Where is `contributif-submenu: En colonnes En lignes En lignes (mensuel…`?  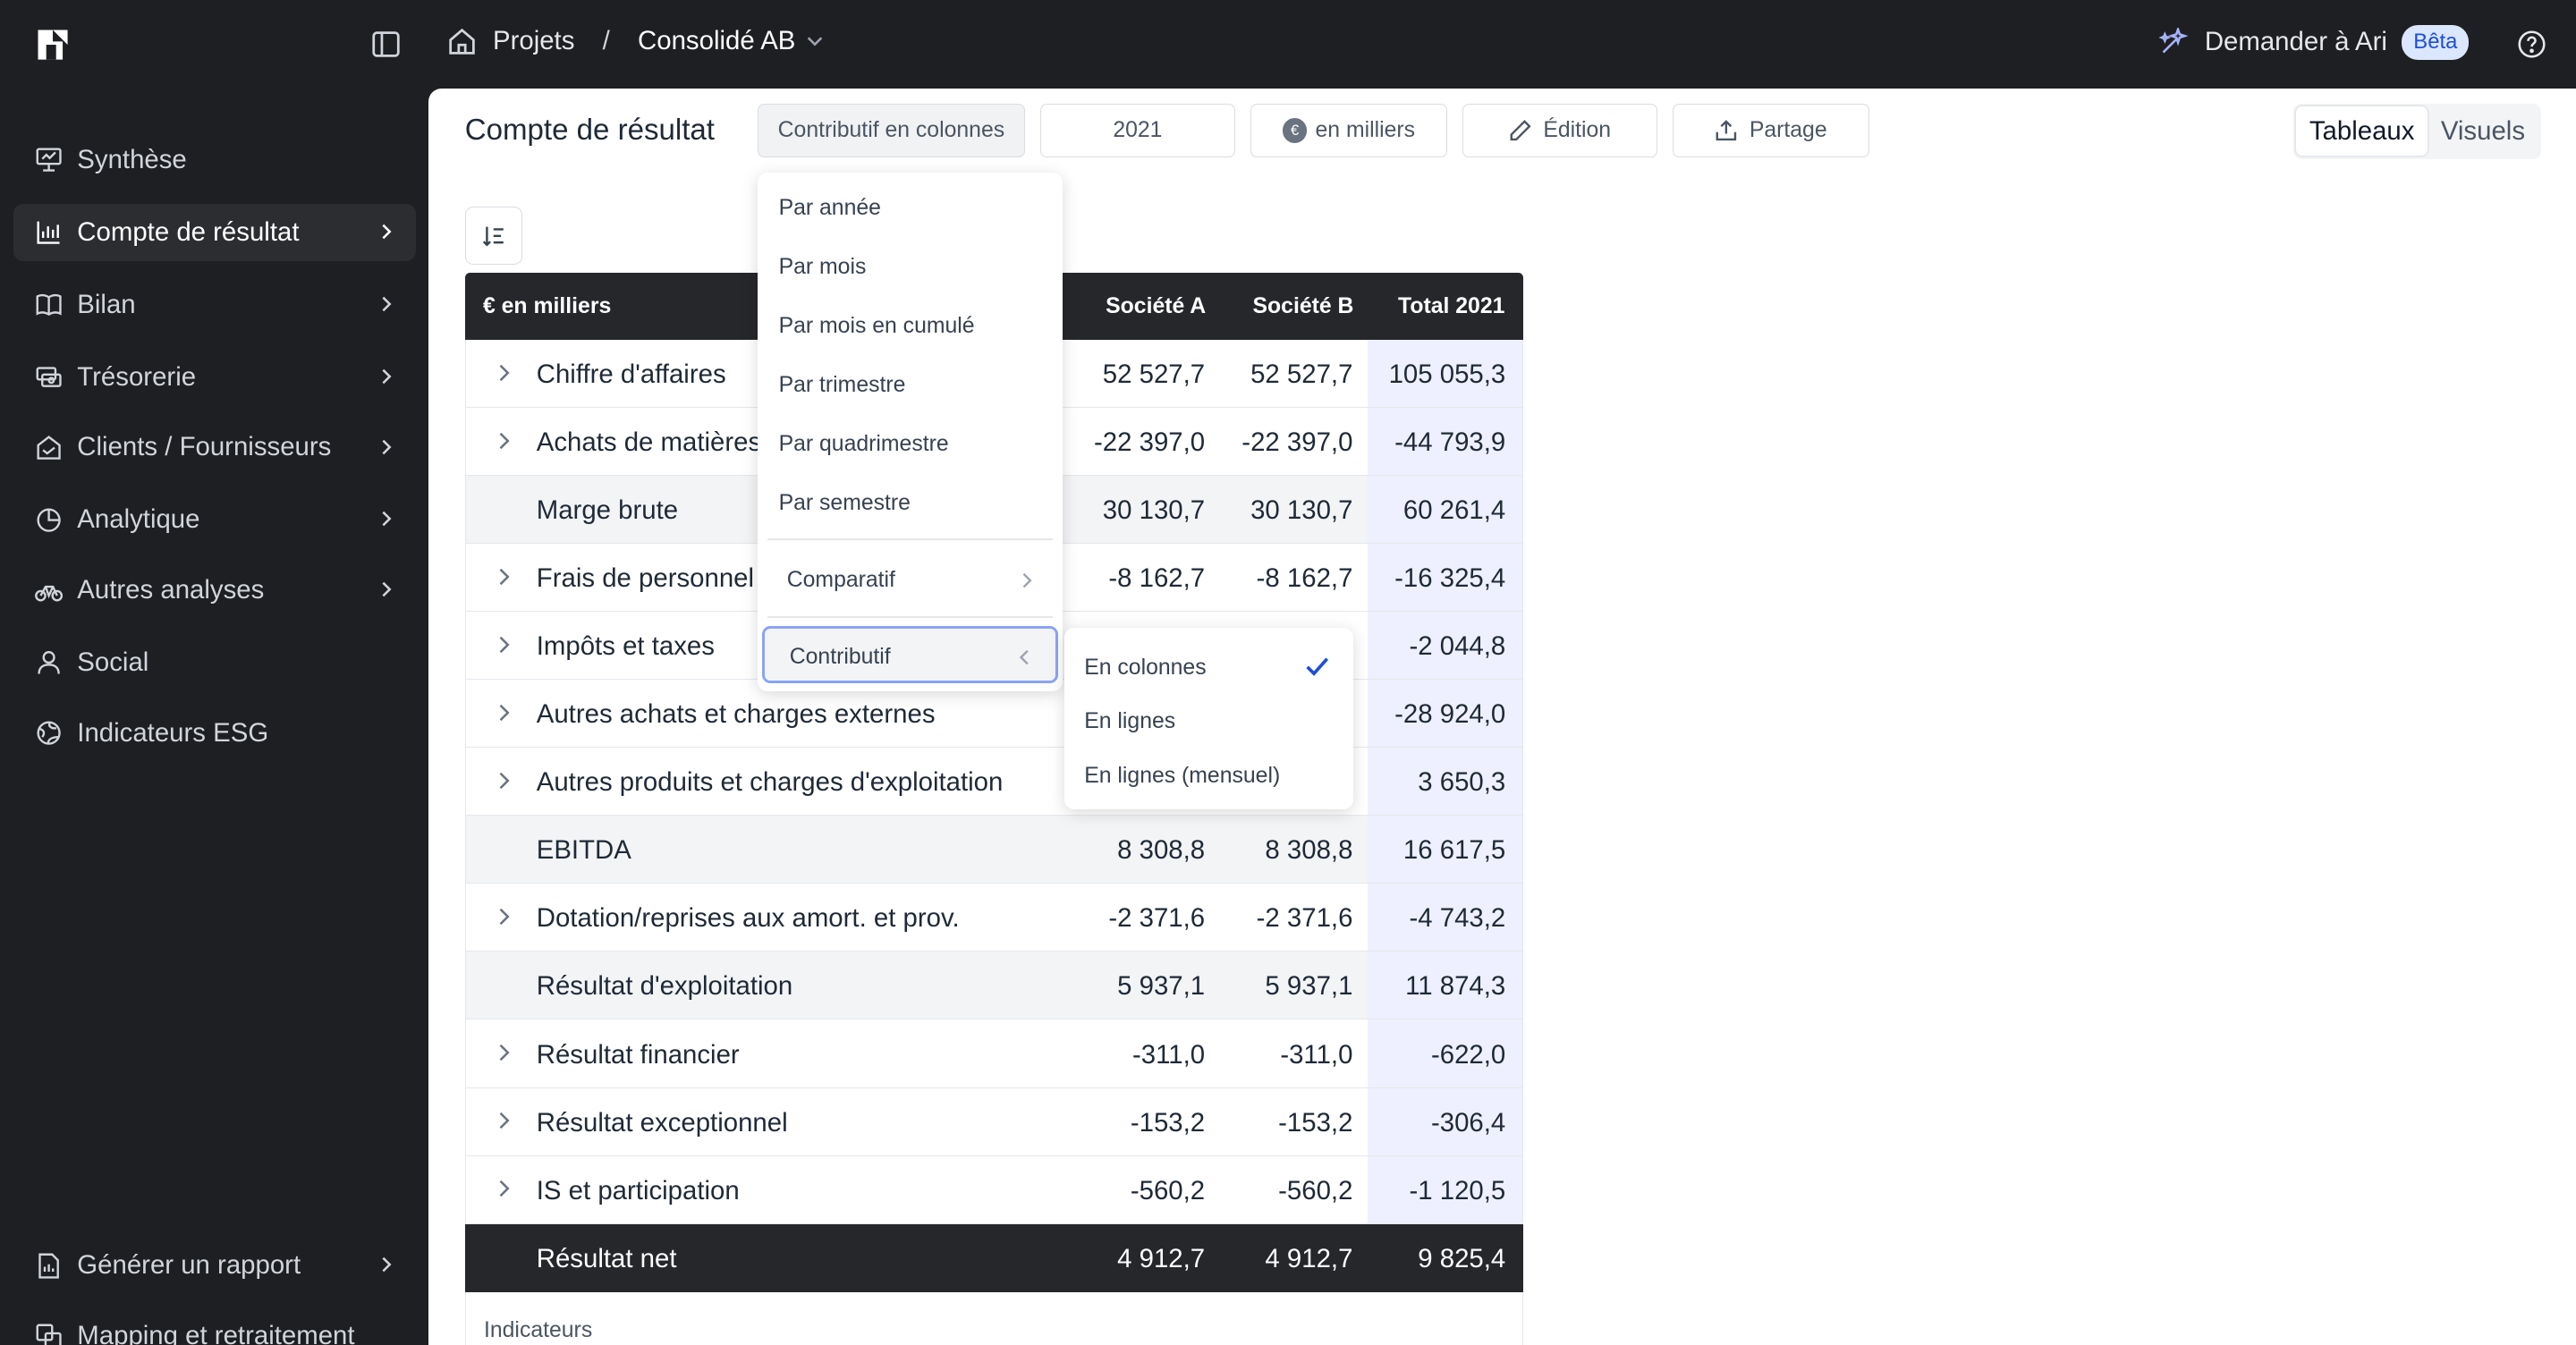 contributif-submenu: En colonnes En lignes En lignes (mensuel… is located at coordinates (1209, 718).